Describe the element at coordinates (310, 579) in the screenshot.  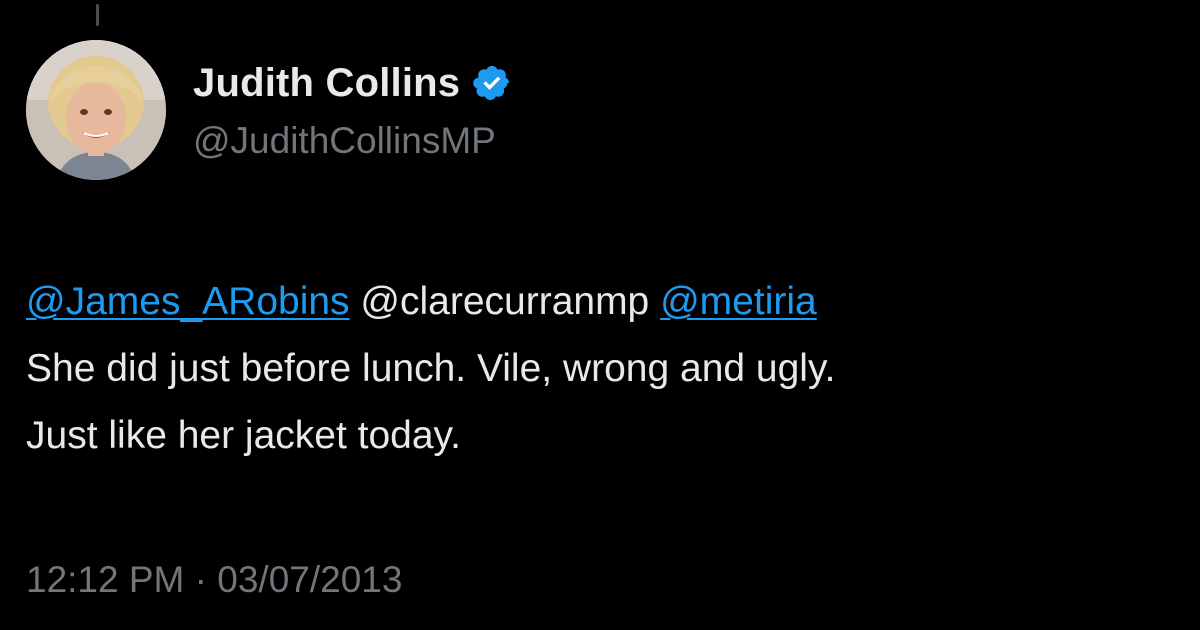
I see `tweet-date: 03/07/2013` at that location.